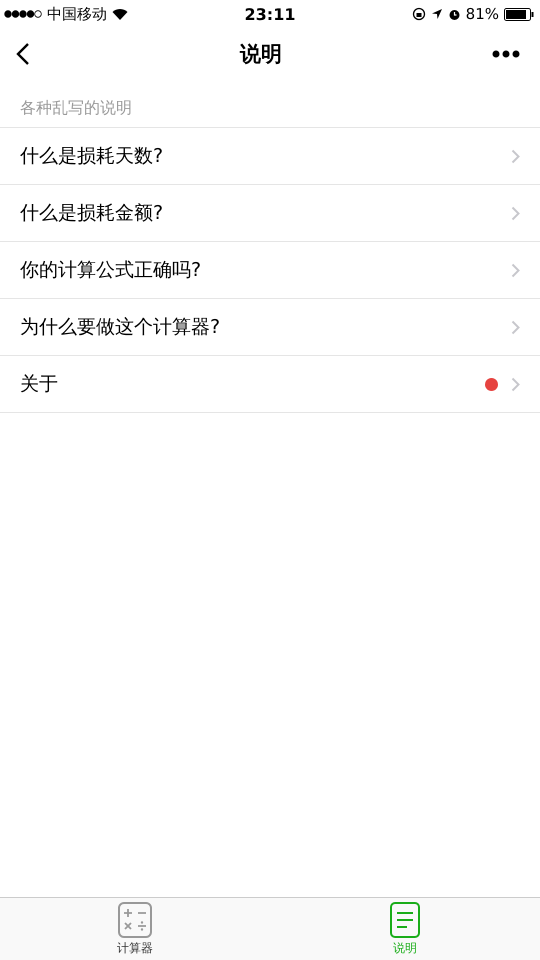 This screenshot has height=960, width=540. Describe the element at coordinates (23, 14) in the screenshot. I see `signal-icon` at that location.